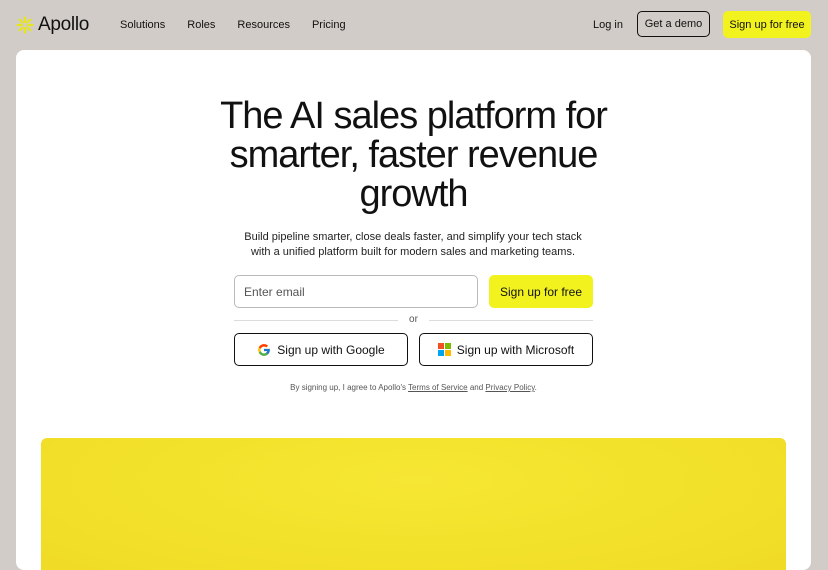 The image size is (828, 570). I want to click on divider-or-text: or, so click(413, 319).